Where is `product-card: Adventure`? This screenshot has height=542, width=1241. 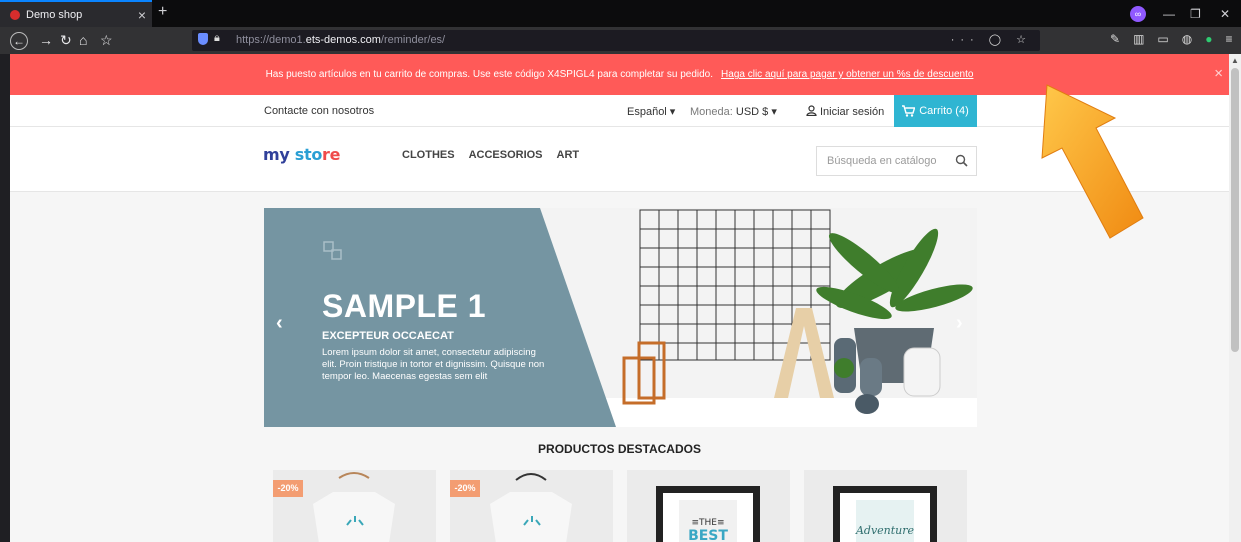 product-card: Adventure is located at coordinates (885, 506).